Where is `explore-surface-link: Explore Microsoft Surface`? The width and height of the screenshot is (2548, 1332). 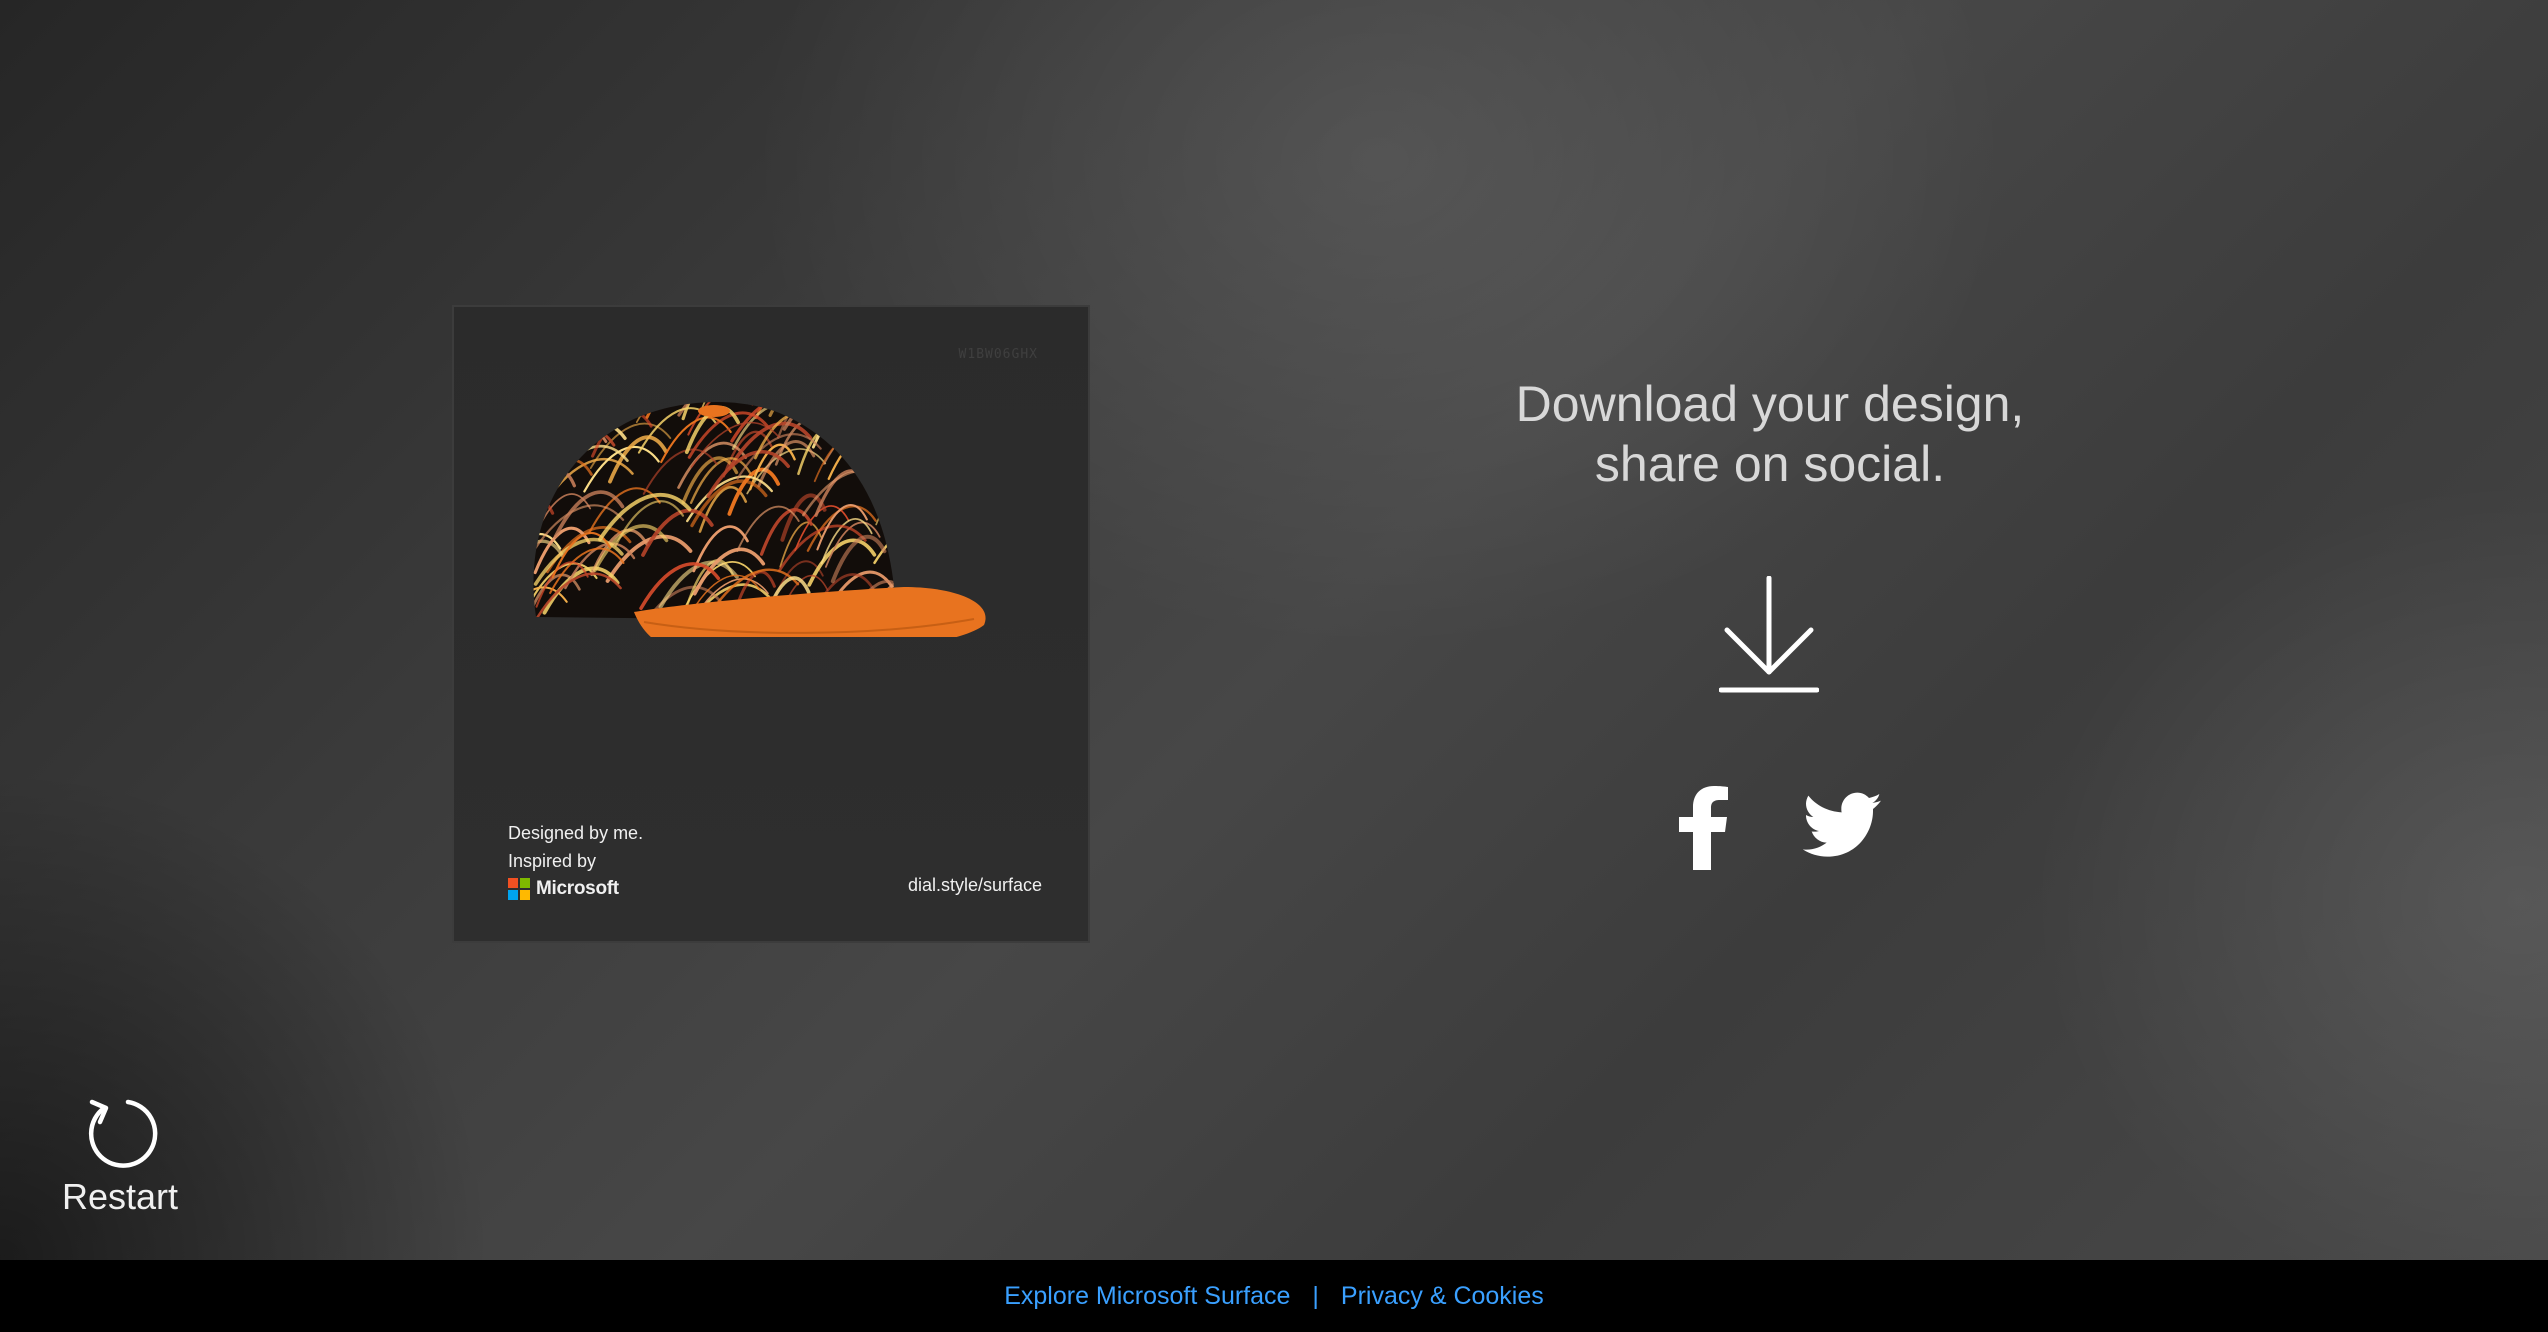 explore-surface-link: Explore Microsoft Surface is located at coordinates (1147, 1296).